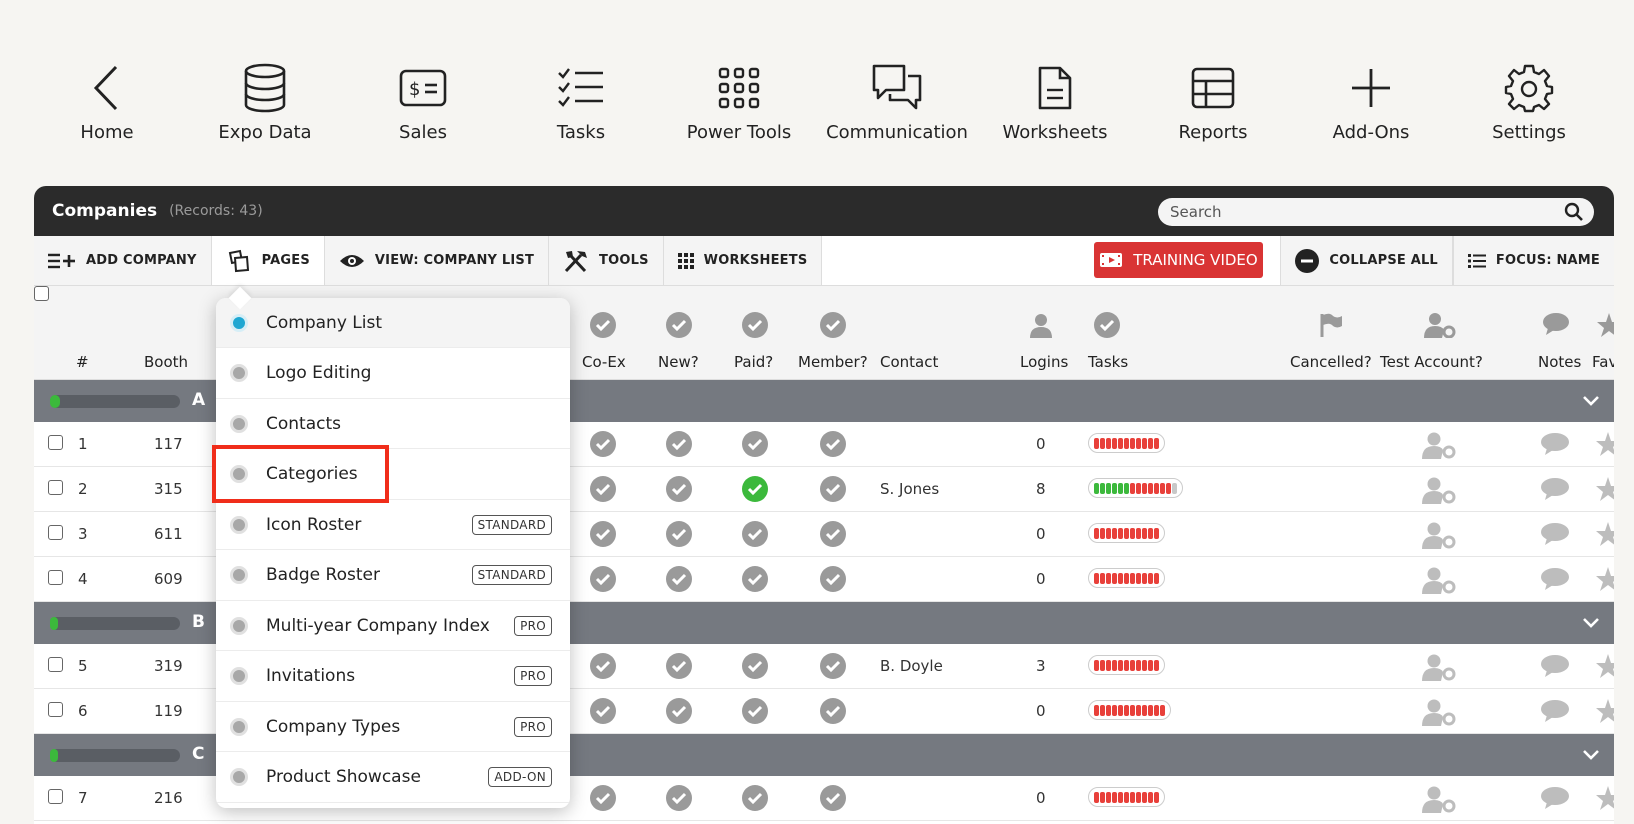 The image size is (1634, 824). What do you see at coordinates (606, 260) in the screenshot?
I see `tools-button: TOOLS` at bounding box center [606, 260].